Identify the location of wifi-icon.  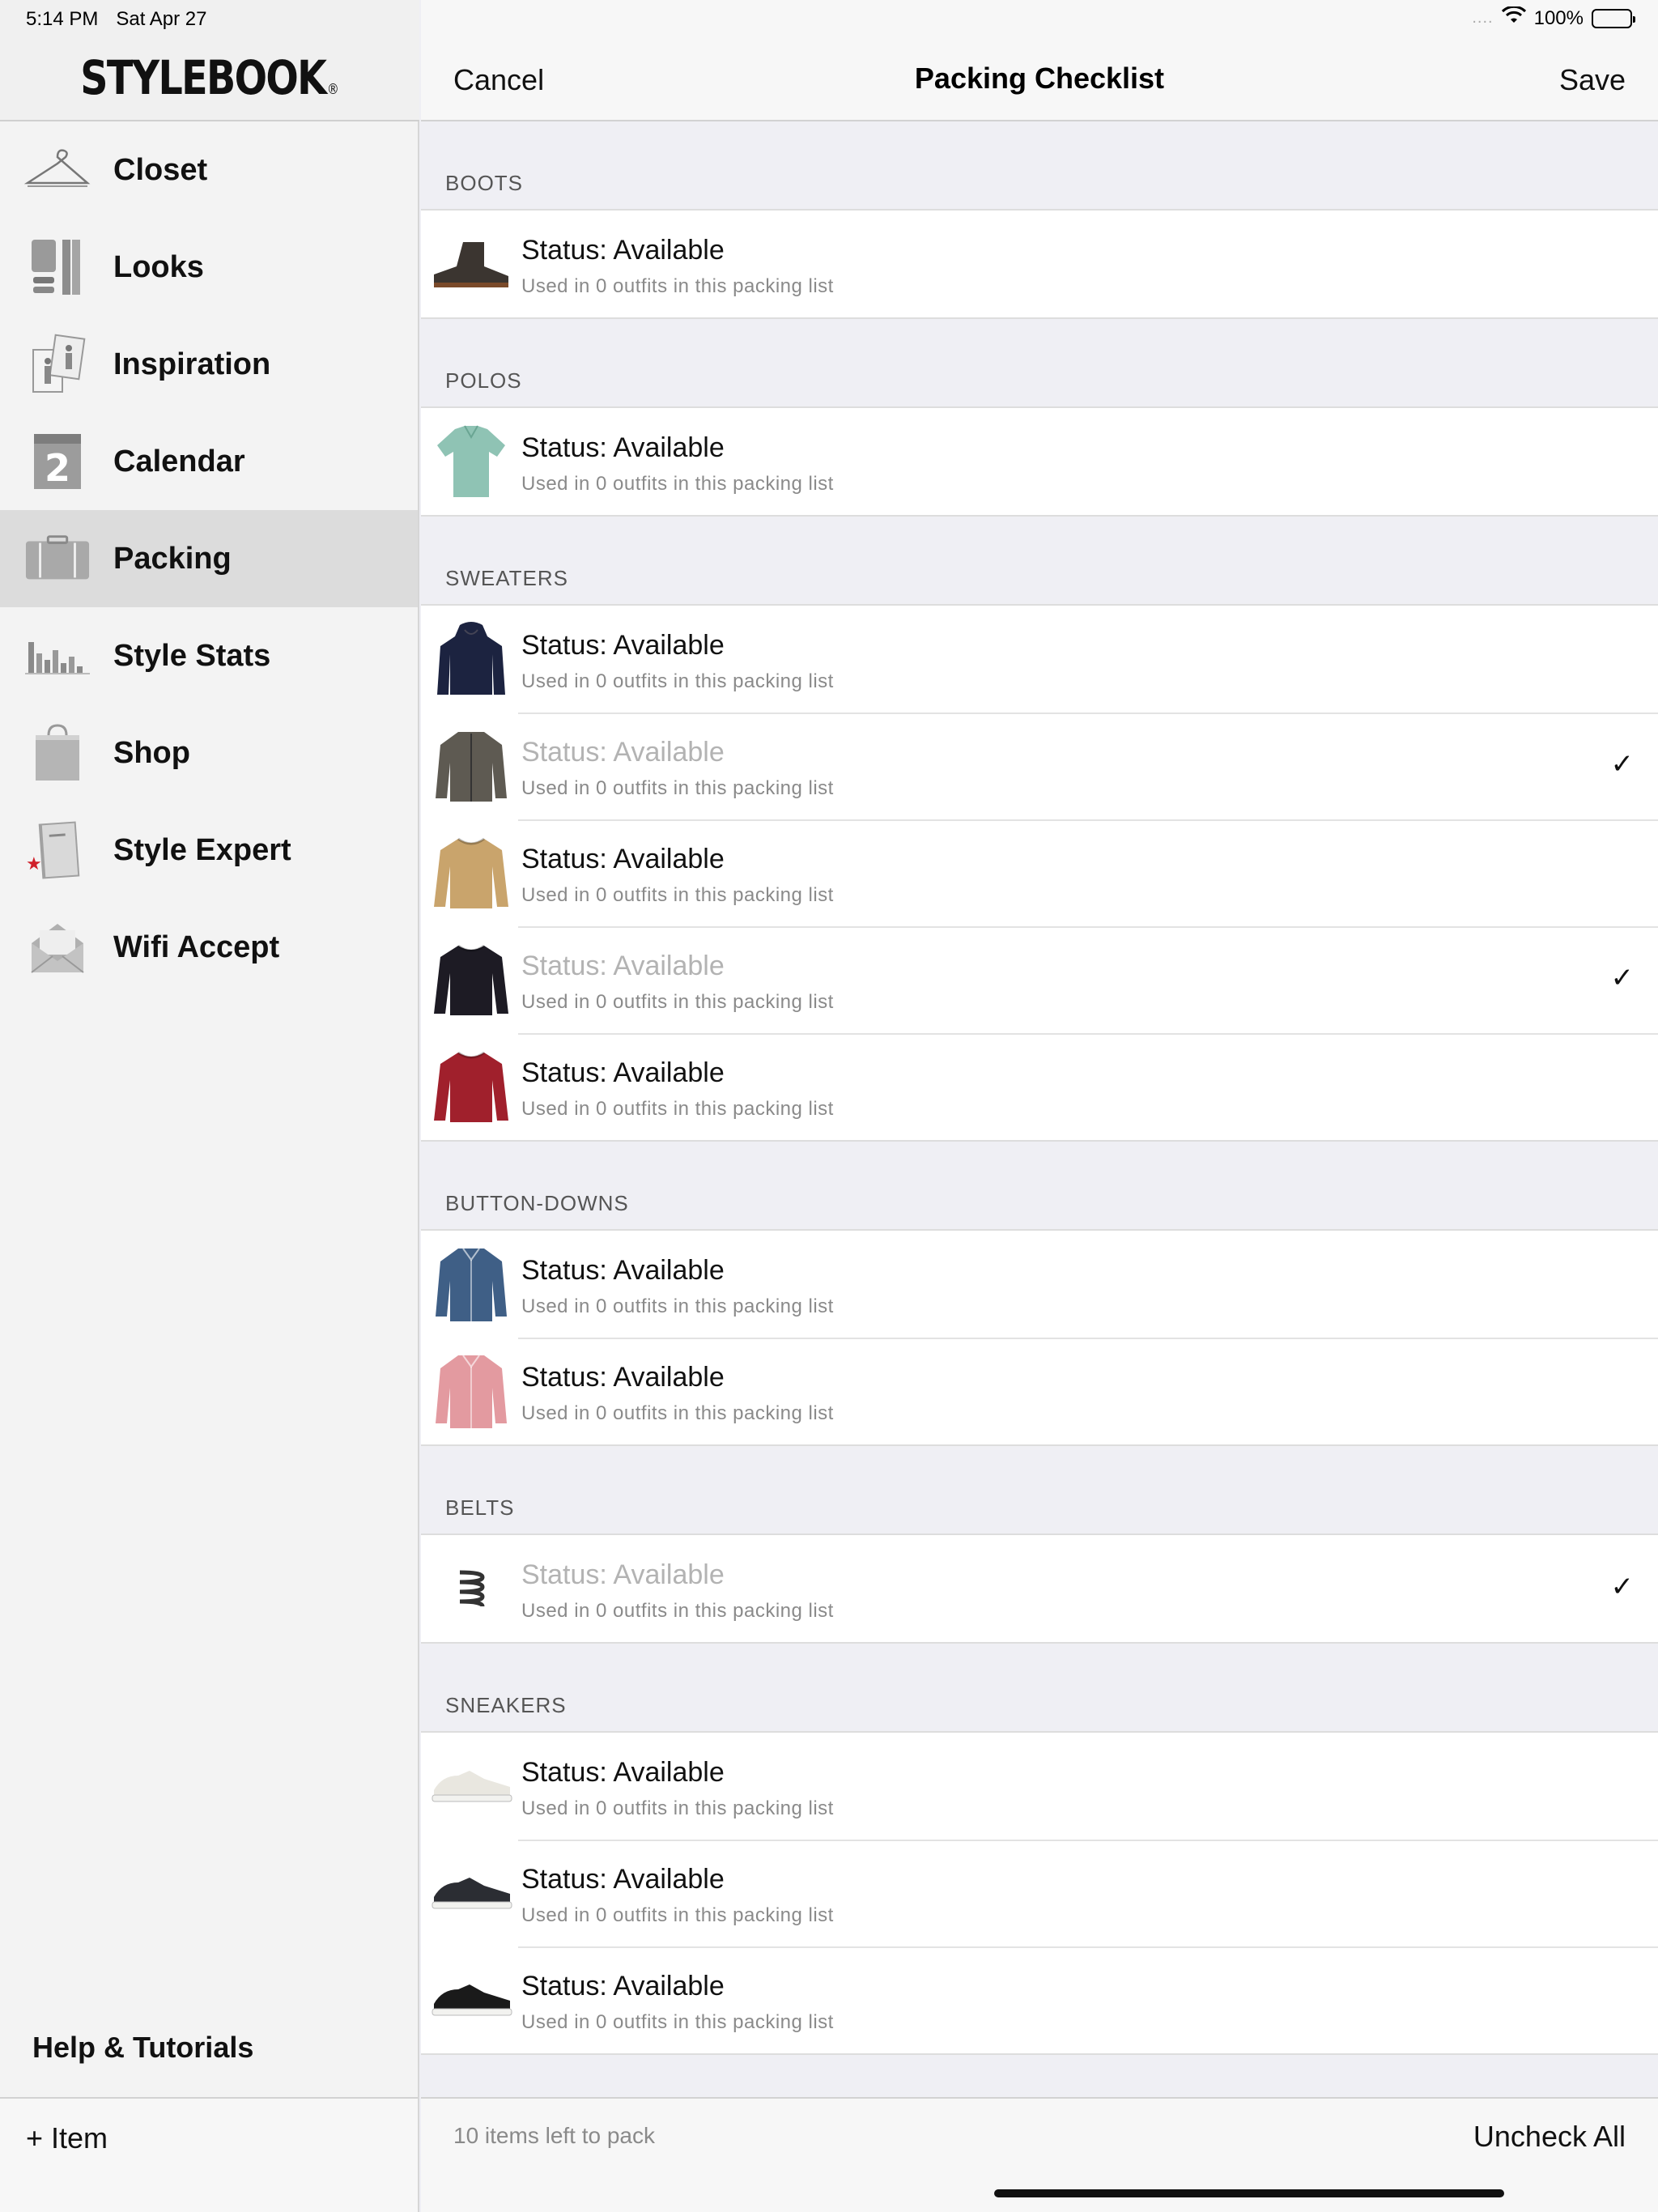
(1513, 18).